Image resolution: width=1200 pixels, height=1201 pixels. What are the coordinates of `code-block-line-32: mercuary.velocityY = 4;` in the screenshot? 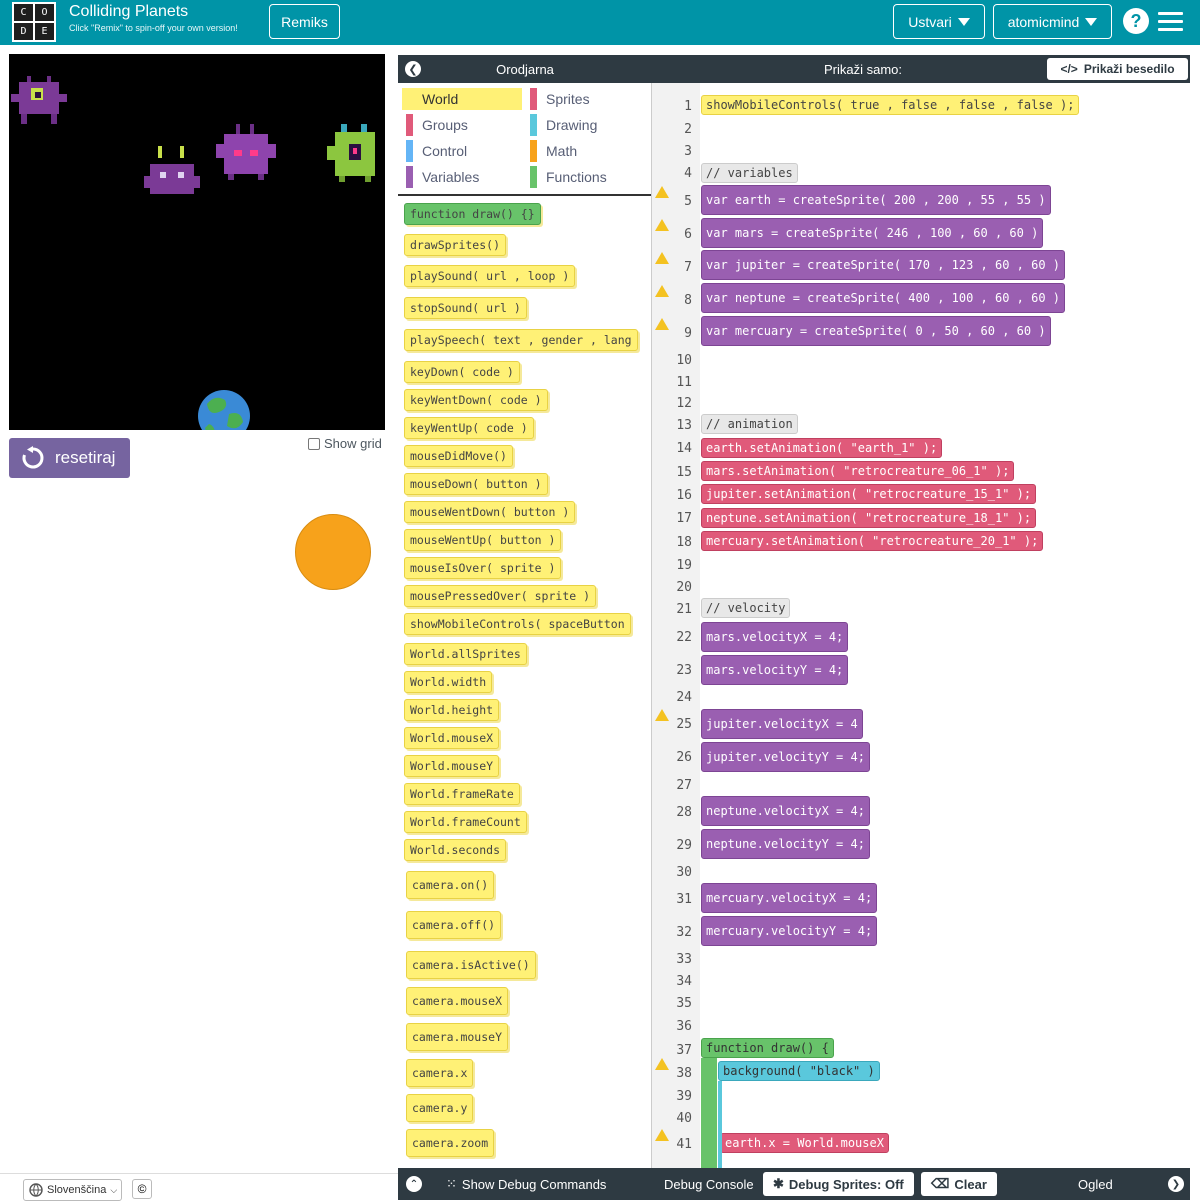 It's located at (789, 931).